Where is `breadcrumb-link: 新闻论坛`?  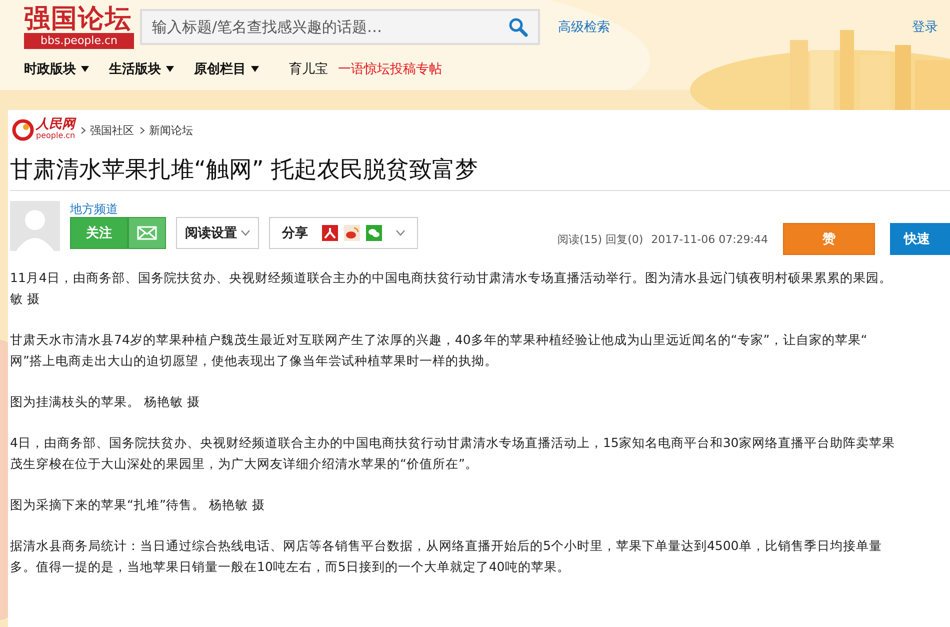
breadcrumb-link: 新闻论坛 is located at coordinates (171, 130).